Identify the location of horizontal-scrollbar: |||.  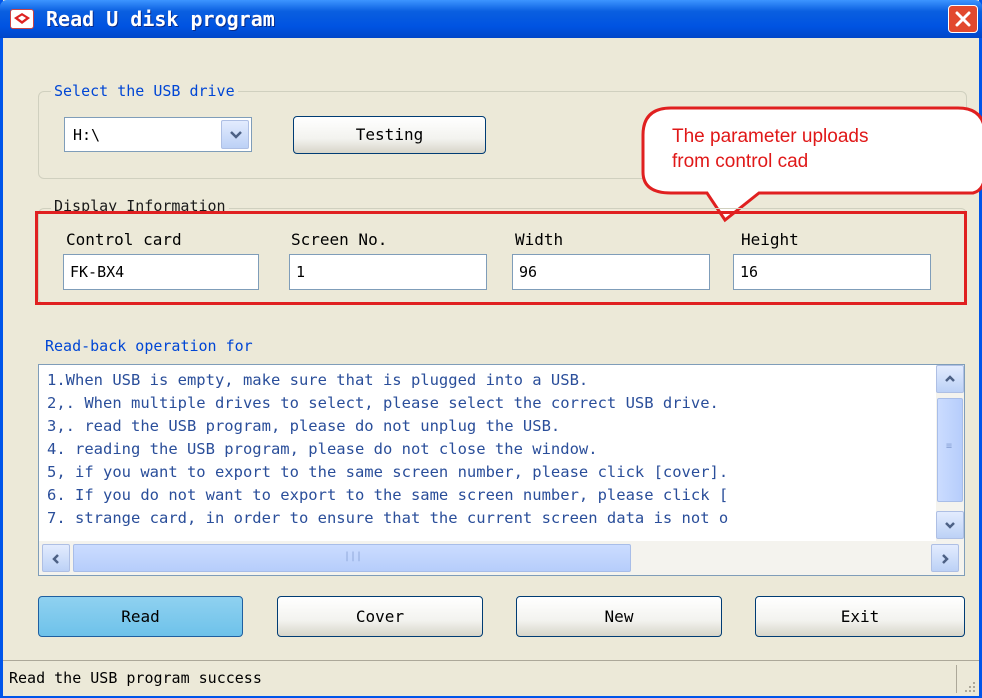
(501, 558).